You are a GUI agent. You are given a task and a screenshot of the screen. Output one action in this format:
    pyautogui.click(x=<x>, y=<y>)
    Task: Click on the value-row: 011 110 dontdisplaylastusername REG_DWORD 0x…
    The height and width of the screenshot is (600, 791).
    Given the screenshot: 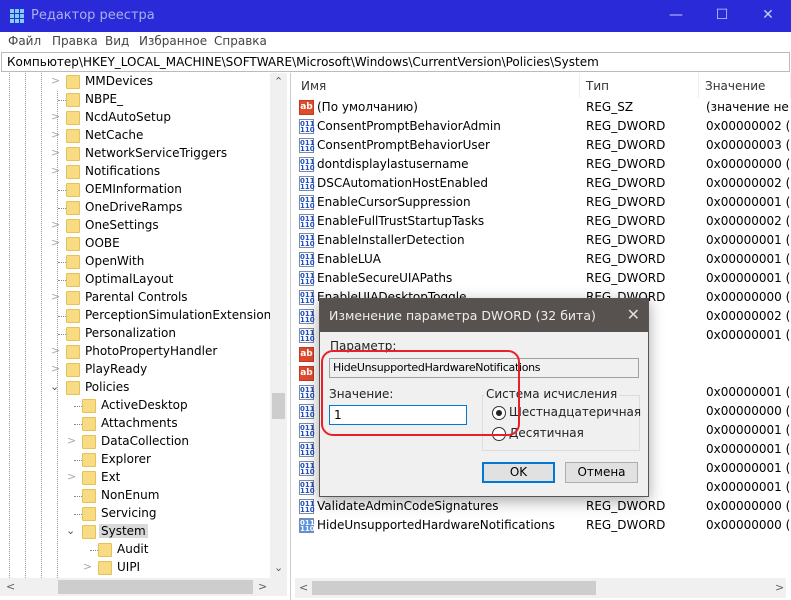 What is the action you would take?
    pyautogui.click(x=543, y=164)
    